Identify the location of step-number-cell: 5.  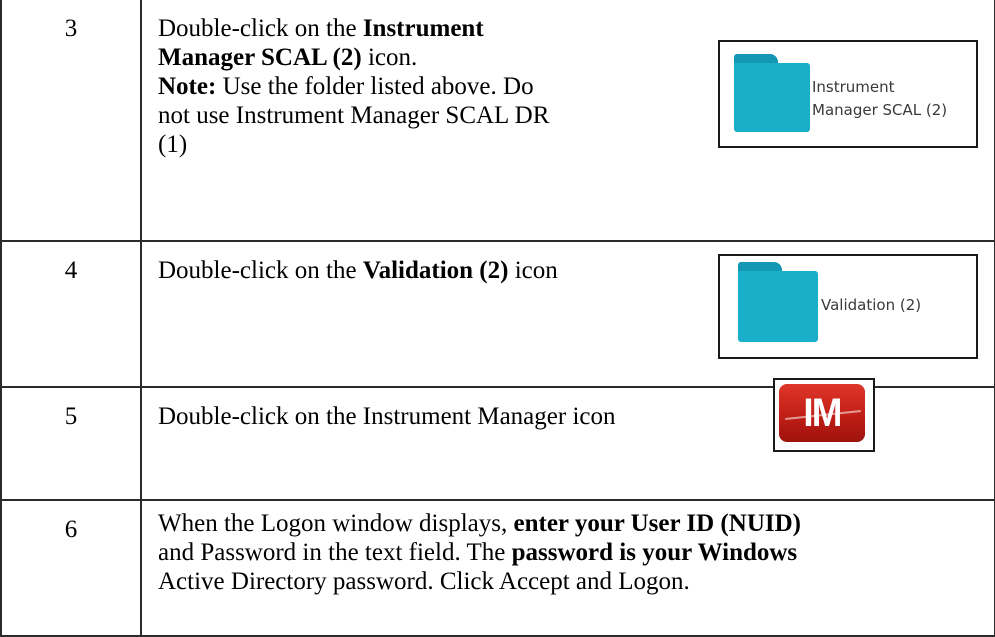
(71, 443).